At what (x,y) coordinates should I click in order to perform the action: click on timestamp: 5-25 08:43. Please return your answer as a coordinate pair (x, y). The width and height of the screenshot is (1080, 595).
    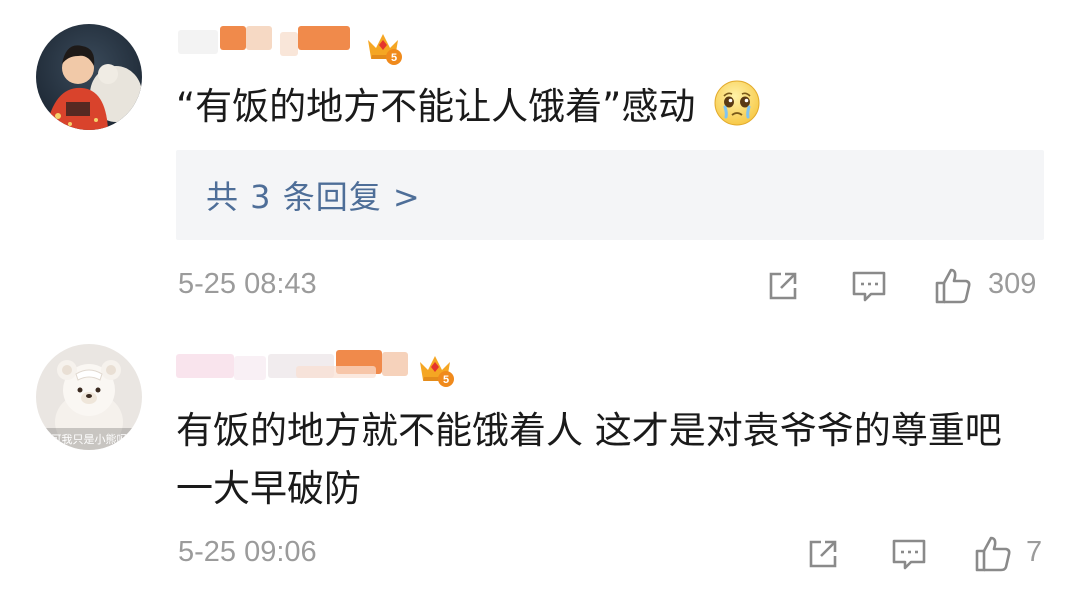
    Looking at the image, I should click on (247, 284).